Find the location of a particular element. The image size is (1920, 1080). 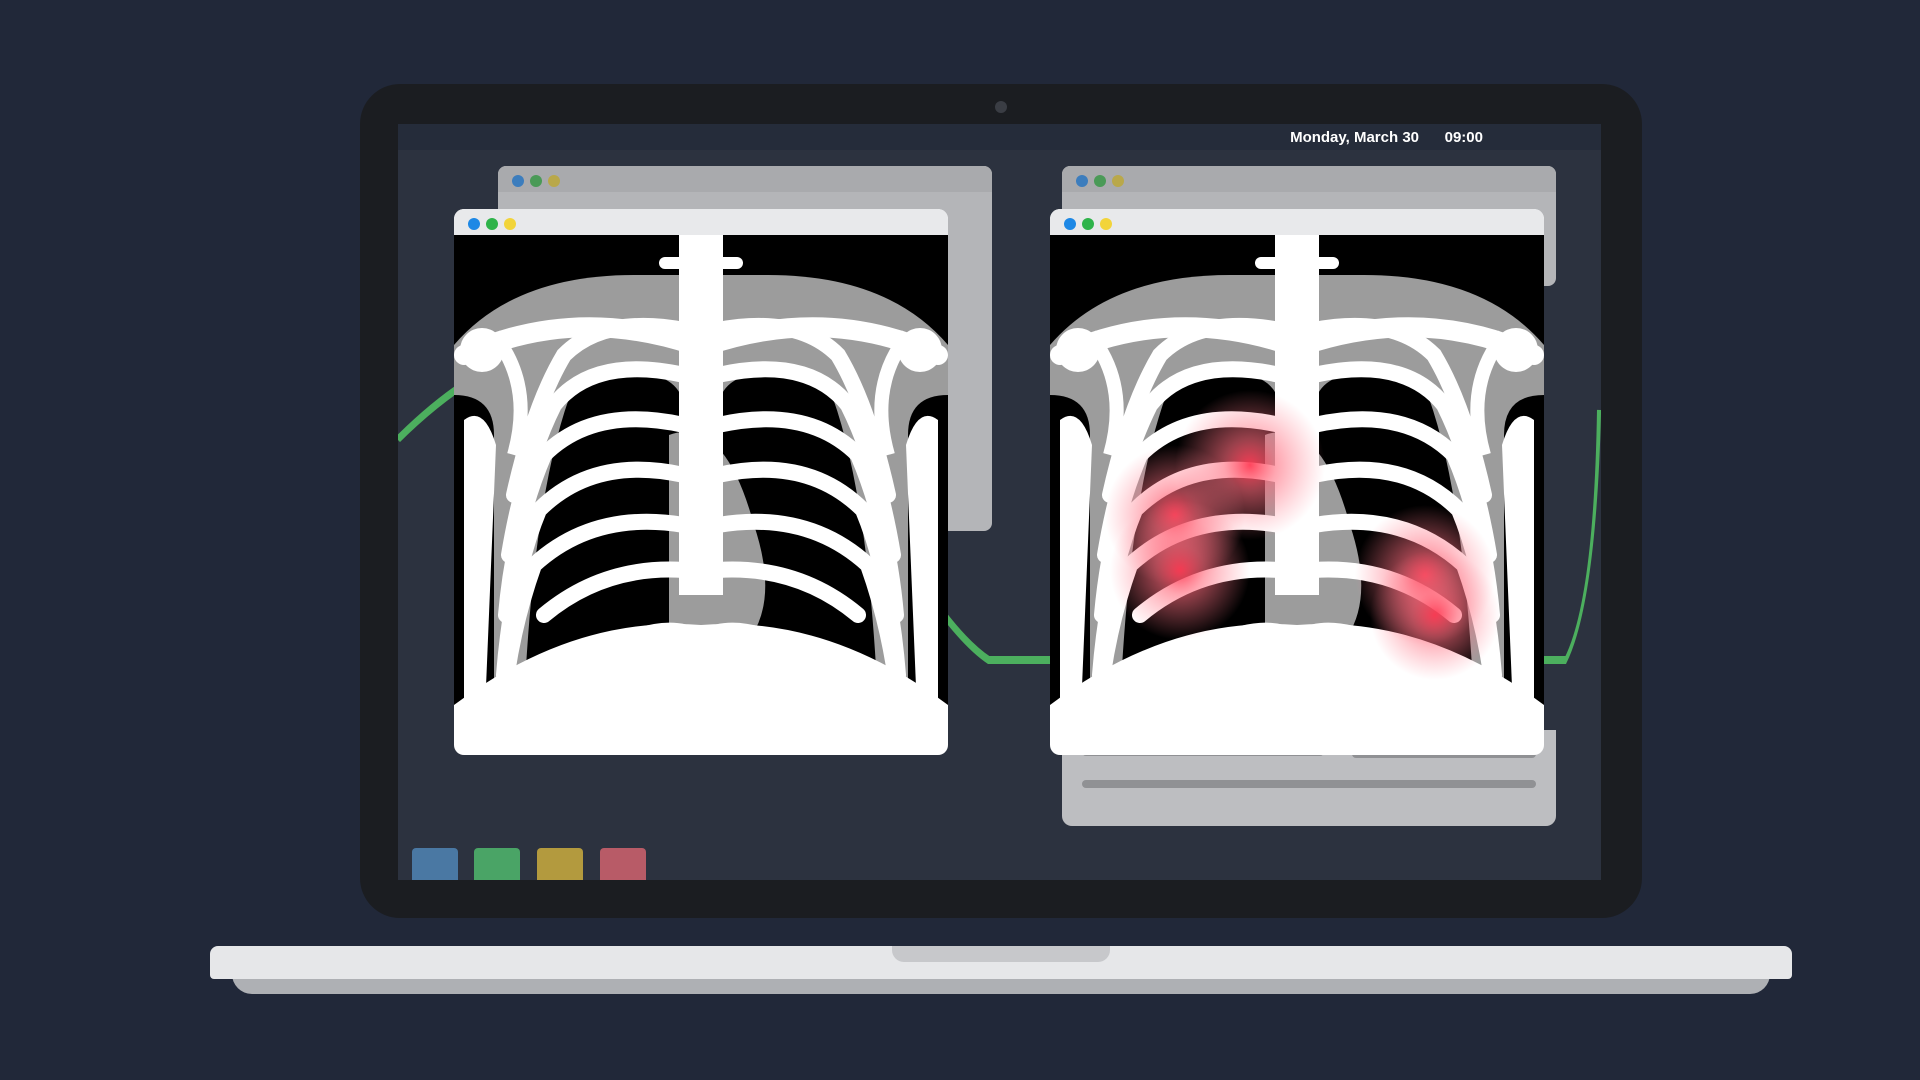

chest-xray-image is located at coordinates (701, 485).